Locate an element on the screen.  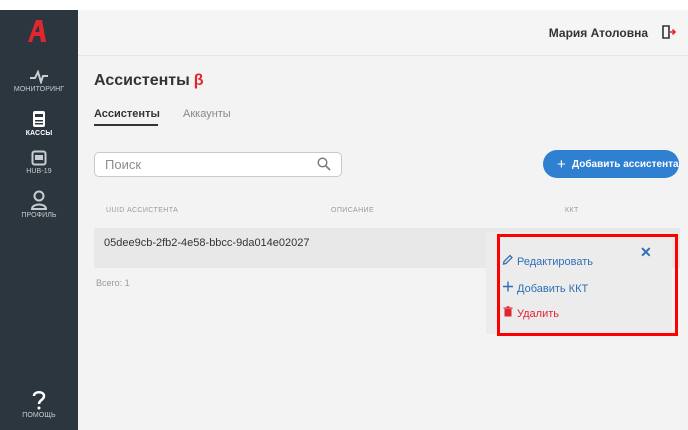
add-kkt-menu-item: Добавить ККТ is located at coordinates (545, 288).